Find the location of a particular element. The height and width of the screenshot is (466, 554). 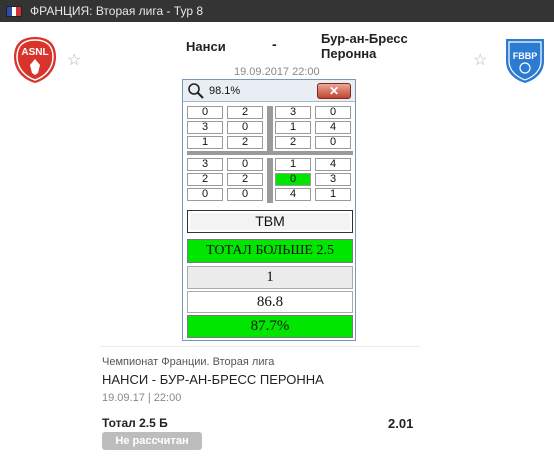

value-field-2: 86.8 is located at coordinates (270, 302).